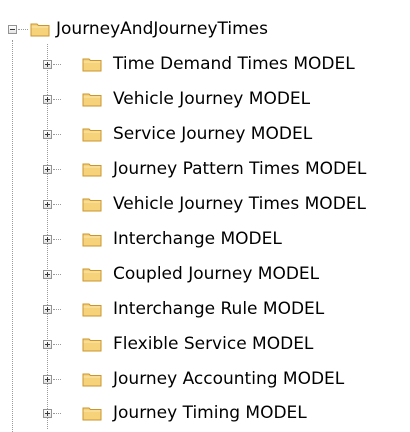 The height and width of the screenshot is (432, 410). I want to click on tree-node-item: Vehicle Journey Times MODEL, so click(205, 204).